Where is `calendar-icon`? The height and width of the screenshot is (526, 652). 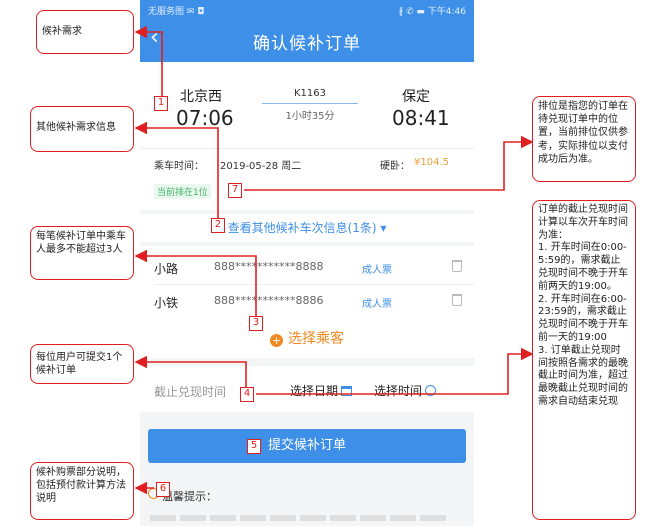 calendar-icon is located at coordinates (347, 391).